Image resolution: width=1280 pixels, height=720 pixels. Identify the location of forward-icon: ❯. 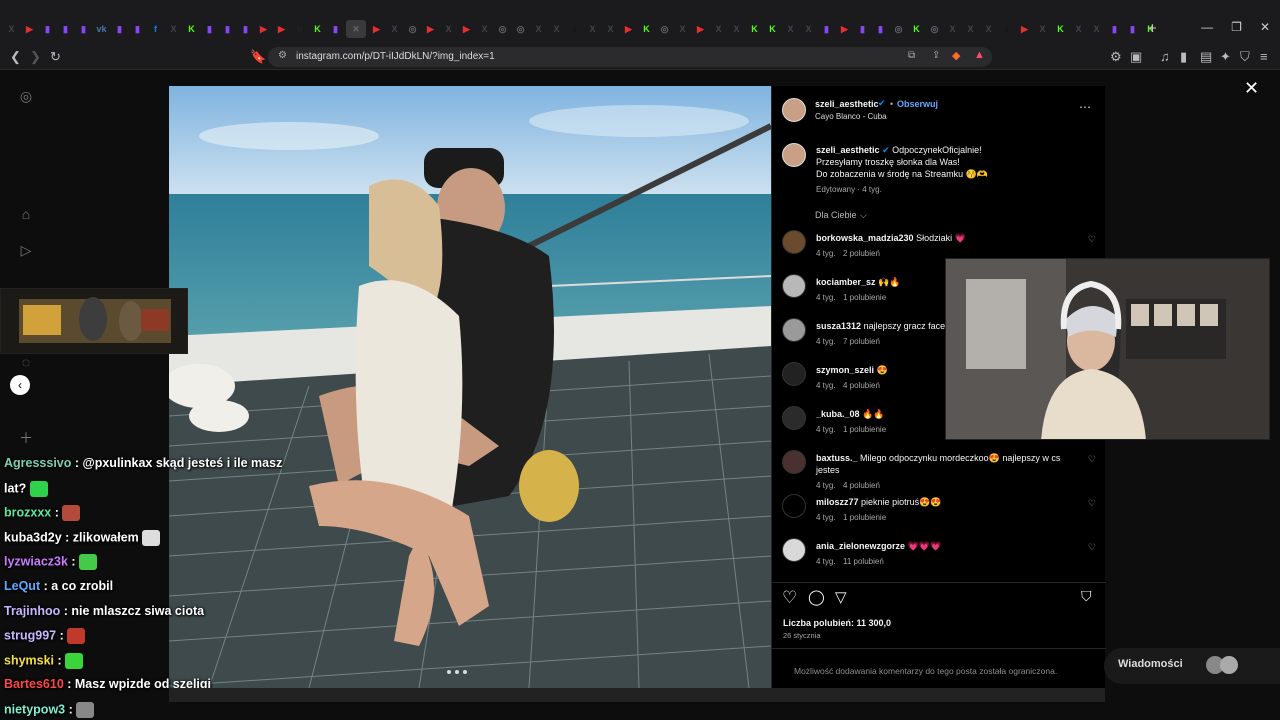
(35, 57).